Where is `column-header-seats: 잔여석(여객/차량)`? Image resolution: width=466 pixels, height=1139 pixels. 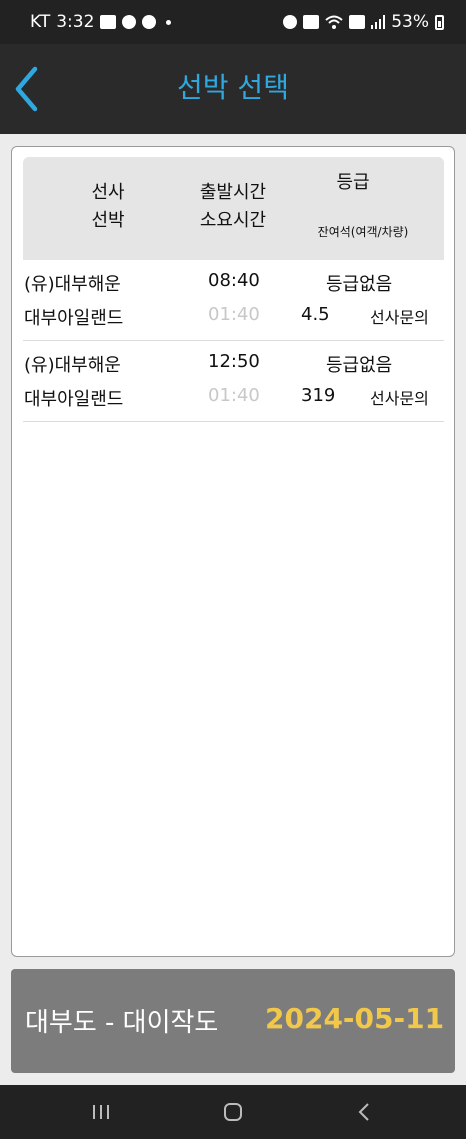 column-header-seats: 잔여석(여객/차량) is located at coordinates (363, 232).